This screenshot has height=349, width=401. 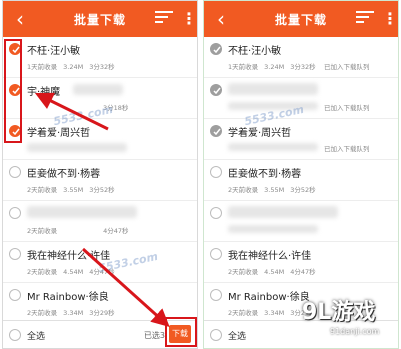 What do you see at coordinates (390, 19) in the screenshot?
I see `more-vertical-icon: ⋮` at bounding box center [390, 19].